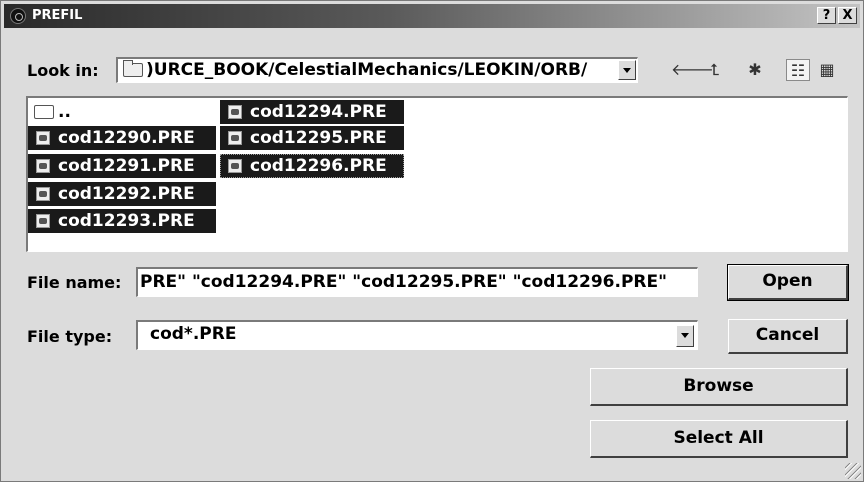  Describe the element at coordinates (63, 70) in the screenshot. I see `look-in-label: Look in:` at that location.